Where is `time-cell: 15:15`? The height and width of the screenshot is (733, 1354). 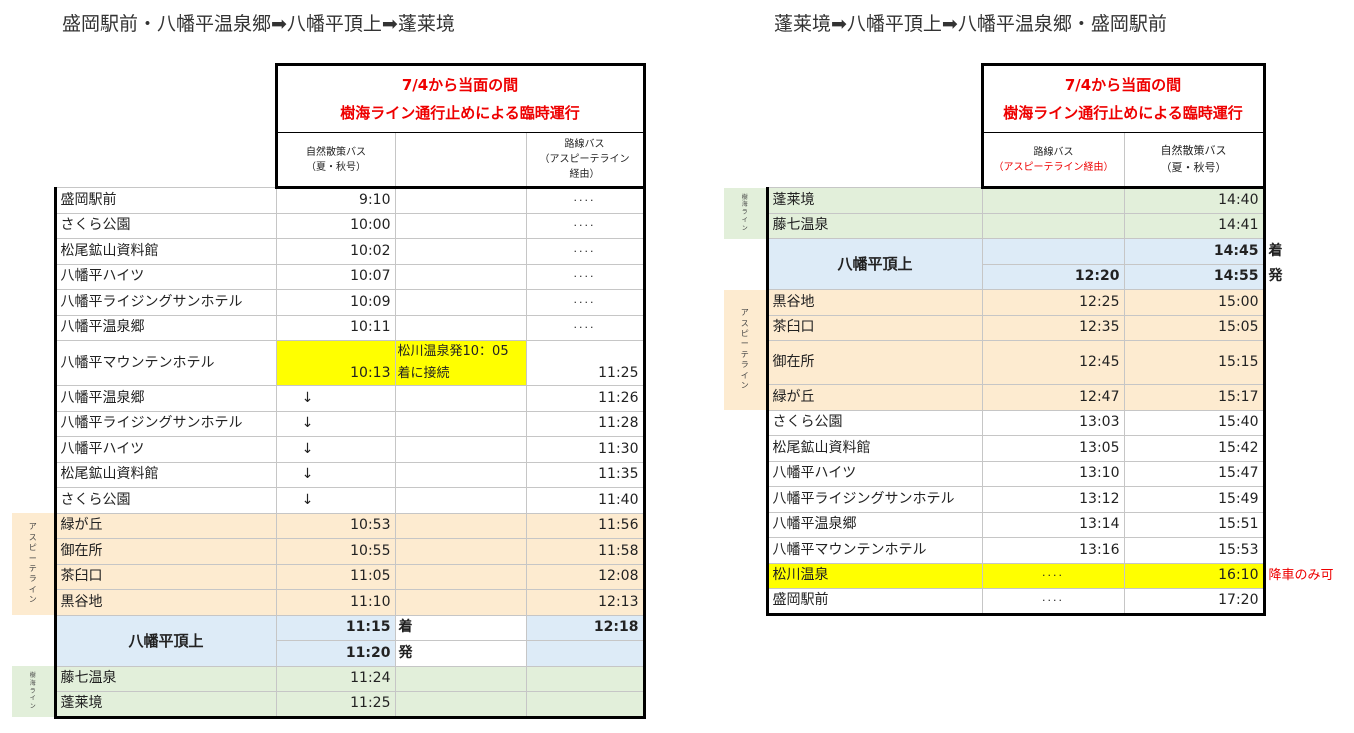
time-cell: 15:15 is located at coordinates (1194, 362).